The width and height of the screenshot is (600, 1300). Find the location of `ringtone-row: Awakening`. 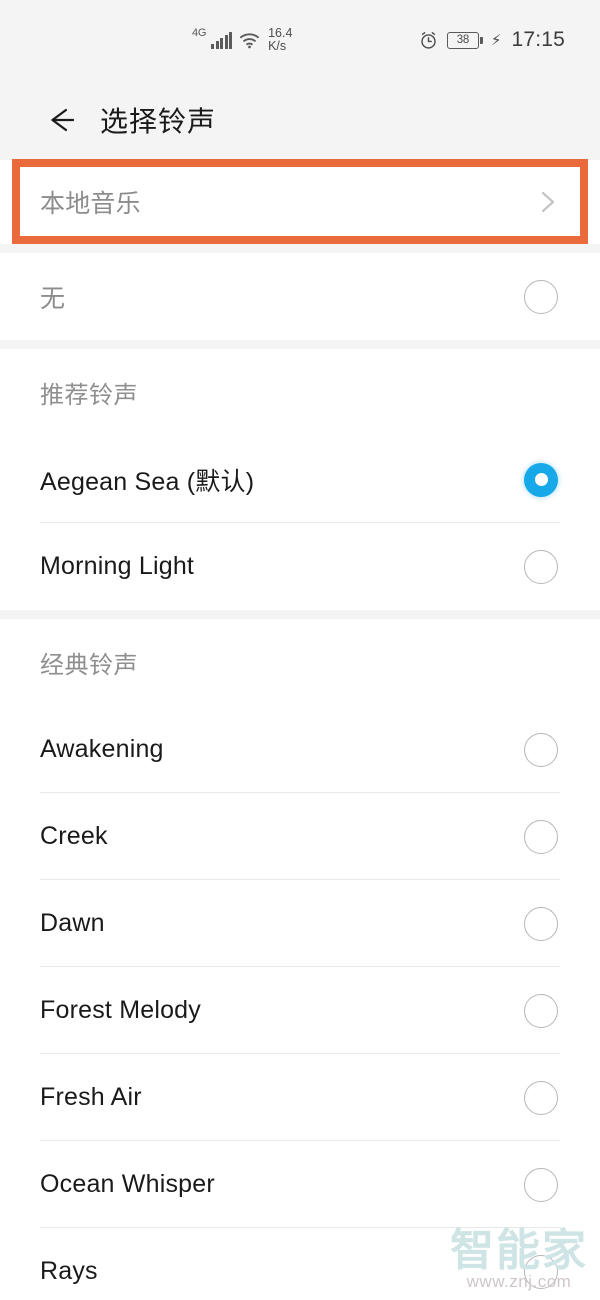

ringtone-row: Awakening is located at coordinates (300, 749).